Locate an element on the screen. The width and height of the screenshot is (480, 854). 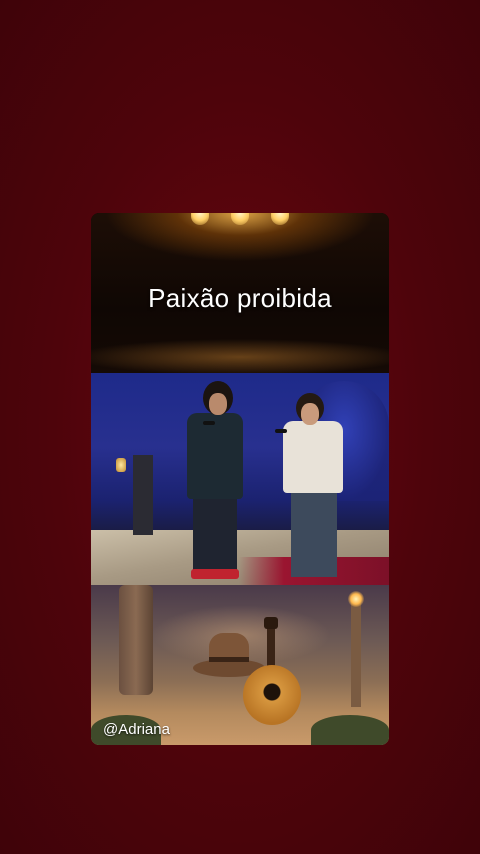
lamp-icon is located at coordinates (356, 599).